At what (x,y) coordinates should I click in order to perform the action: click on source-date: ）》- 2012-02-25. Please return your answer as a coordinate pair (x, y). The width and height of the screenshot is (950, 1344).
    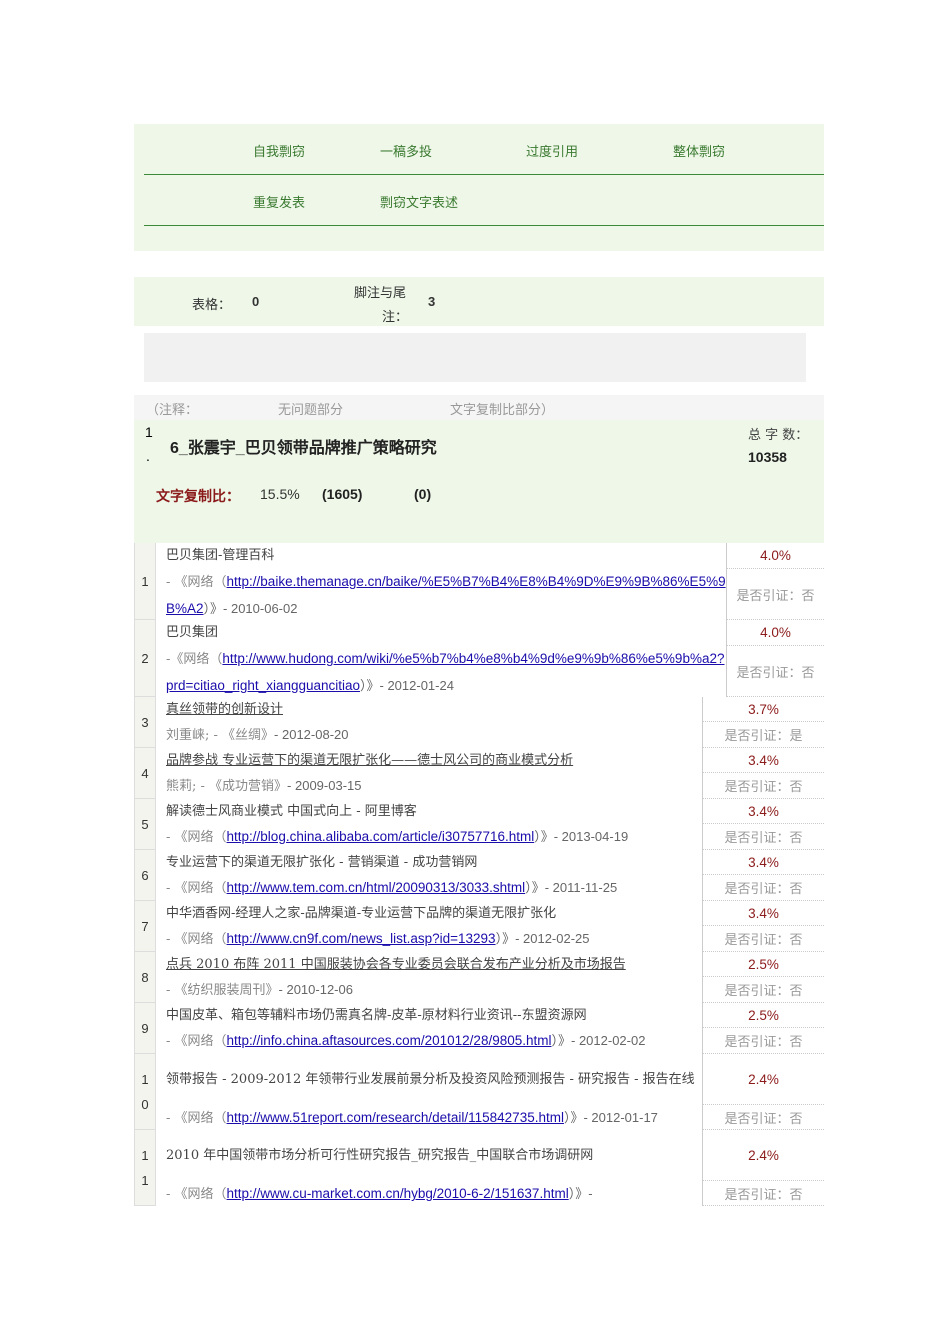
    Looking at the image, I should click on (542, 938).